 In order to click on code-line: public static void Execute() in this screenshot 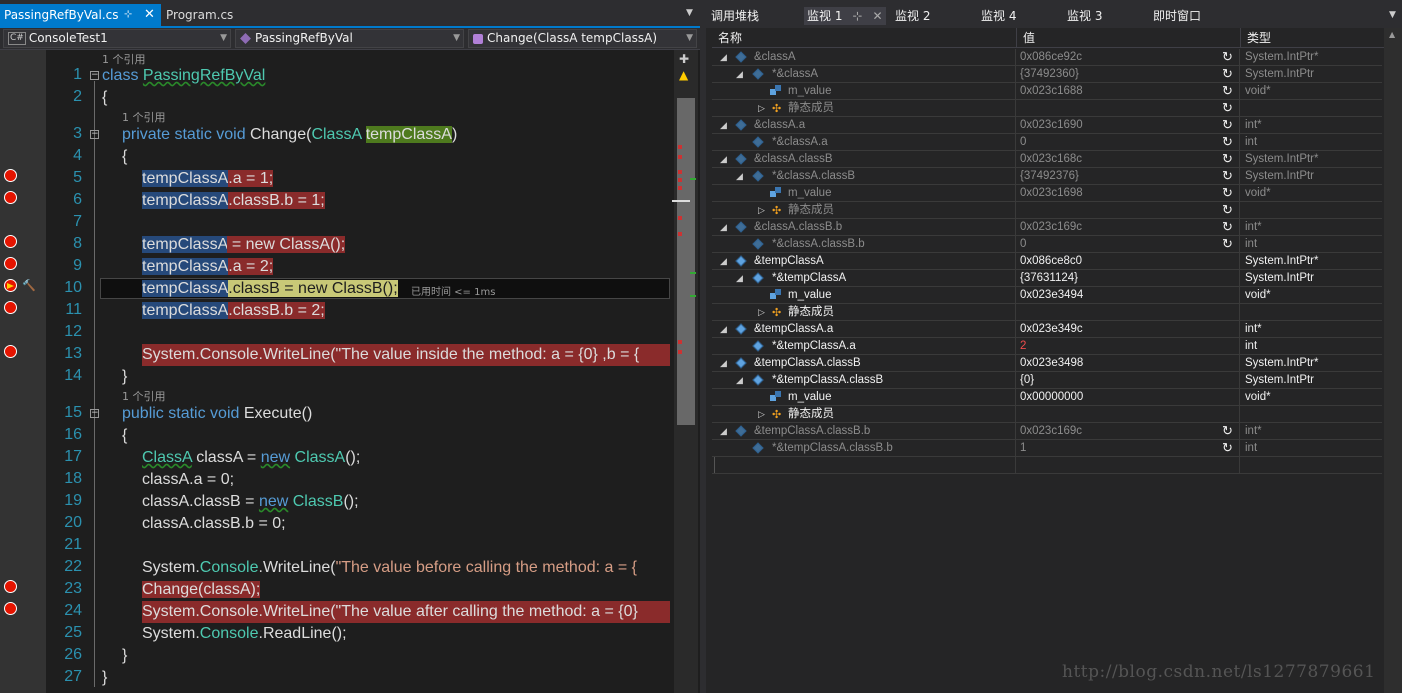, I will do `click(217, 414)`.